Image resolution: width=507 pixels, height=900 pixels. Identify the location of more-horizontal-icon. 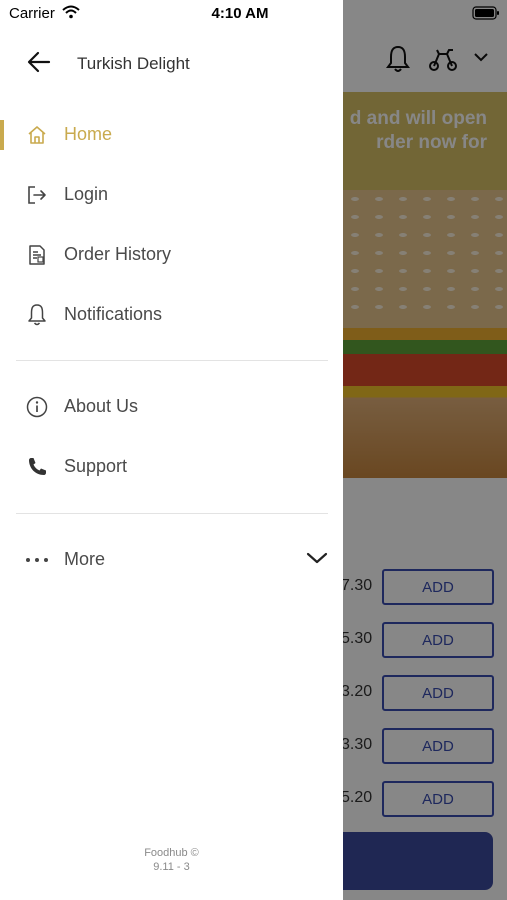
(37, 560).